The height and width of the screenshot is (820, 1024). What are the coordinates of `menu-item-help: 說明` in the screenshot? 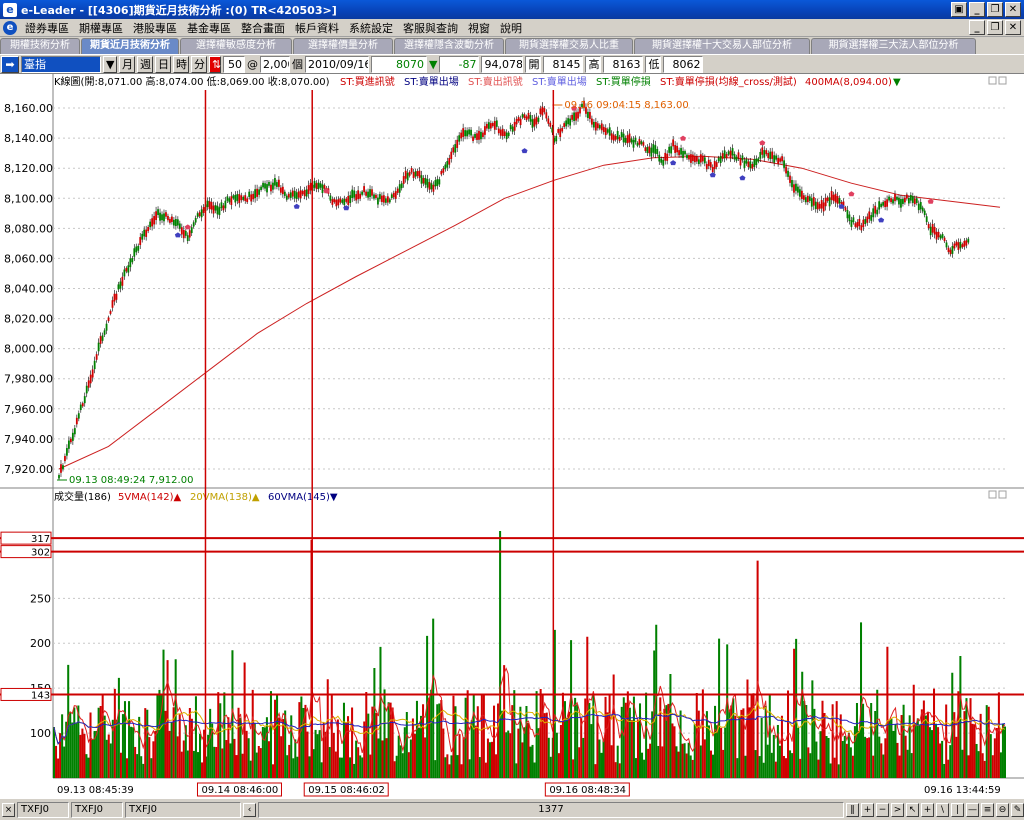 It's located at (511, 28).